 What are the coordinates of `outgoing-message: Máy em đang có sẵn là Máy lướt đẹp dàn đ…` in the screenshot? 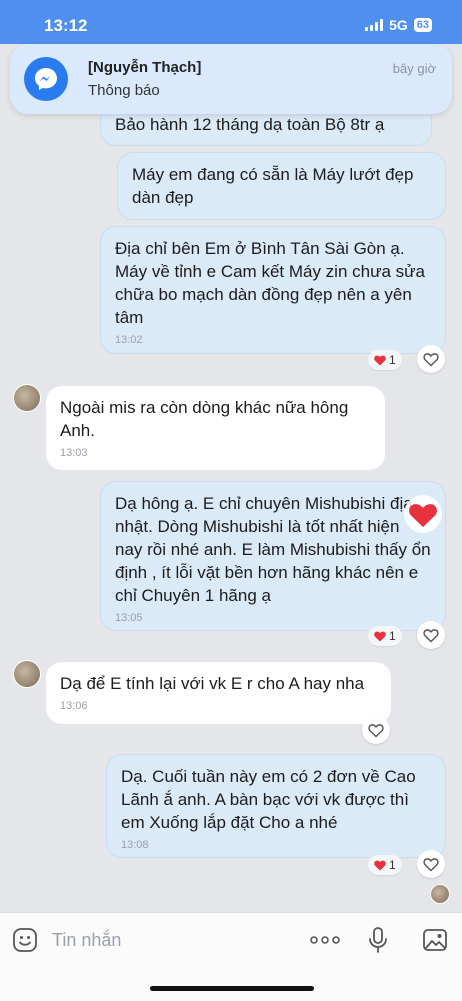 It's located at (281, 186).